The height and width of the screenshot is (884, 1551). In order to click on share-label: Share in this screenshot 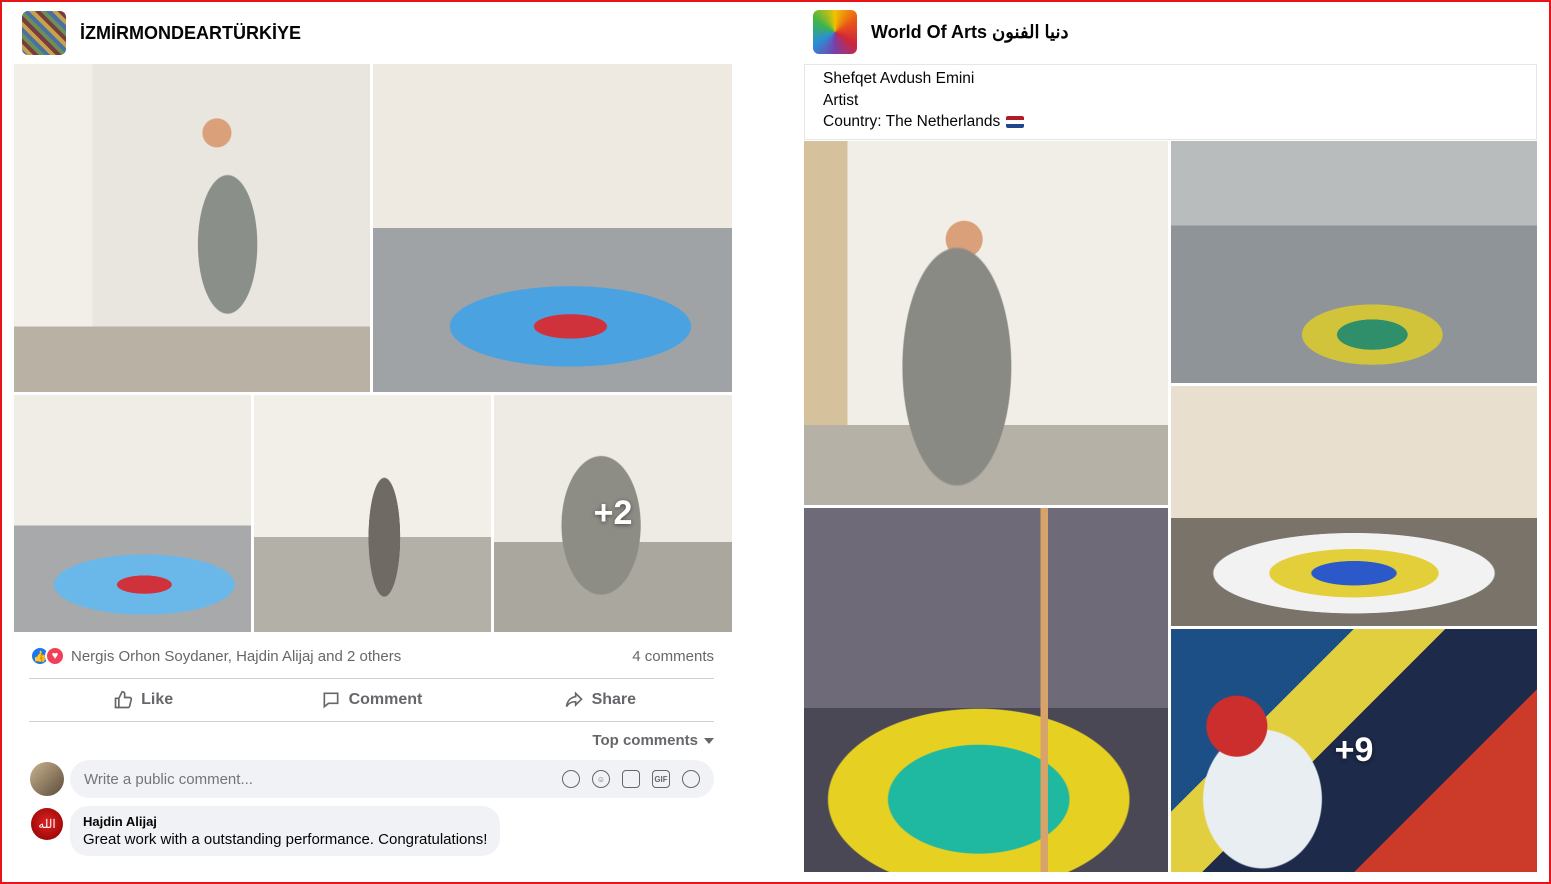, I will do `click(614, 699)`.